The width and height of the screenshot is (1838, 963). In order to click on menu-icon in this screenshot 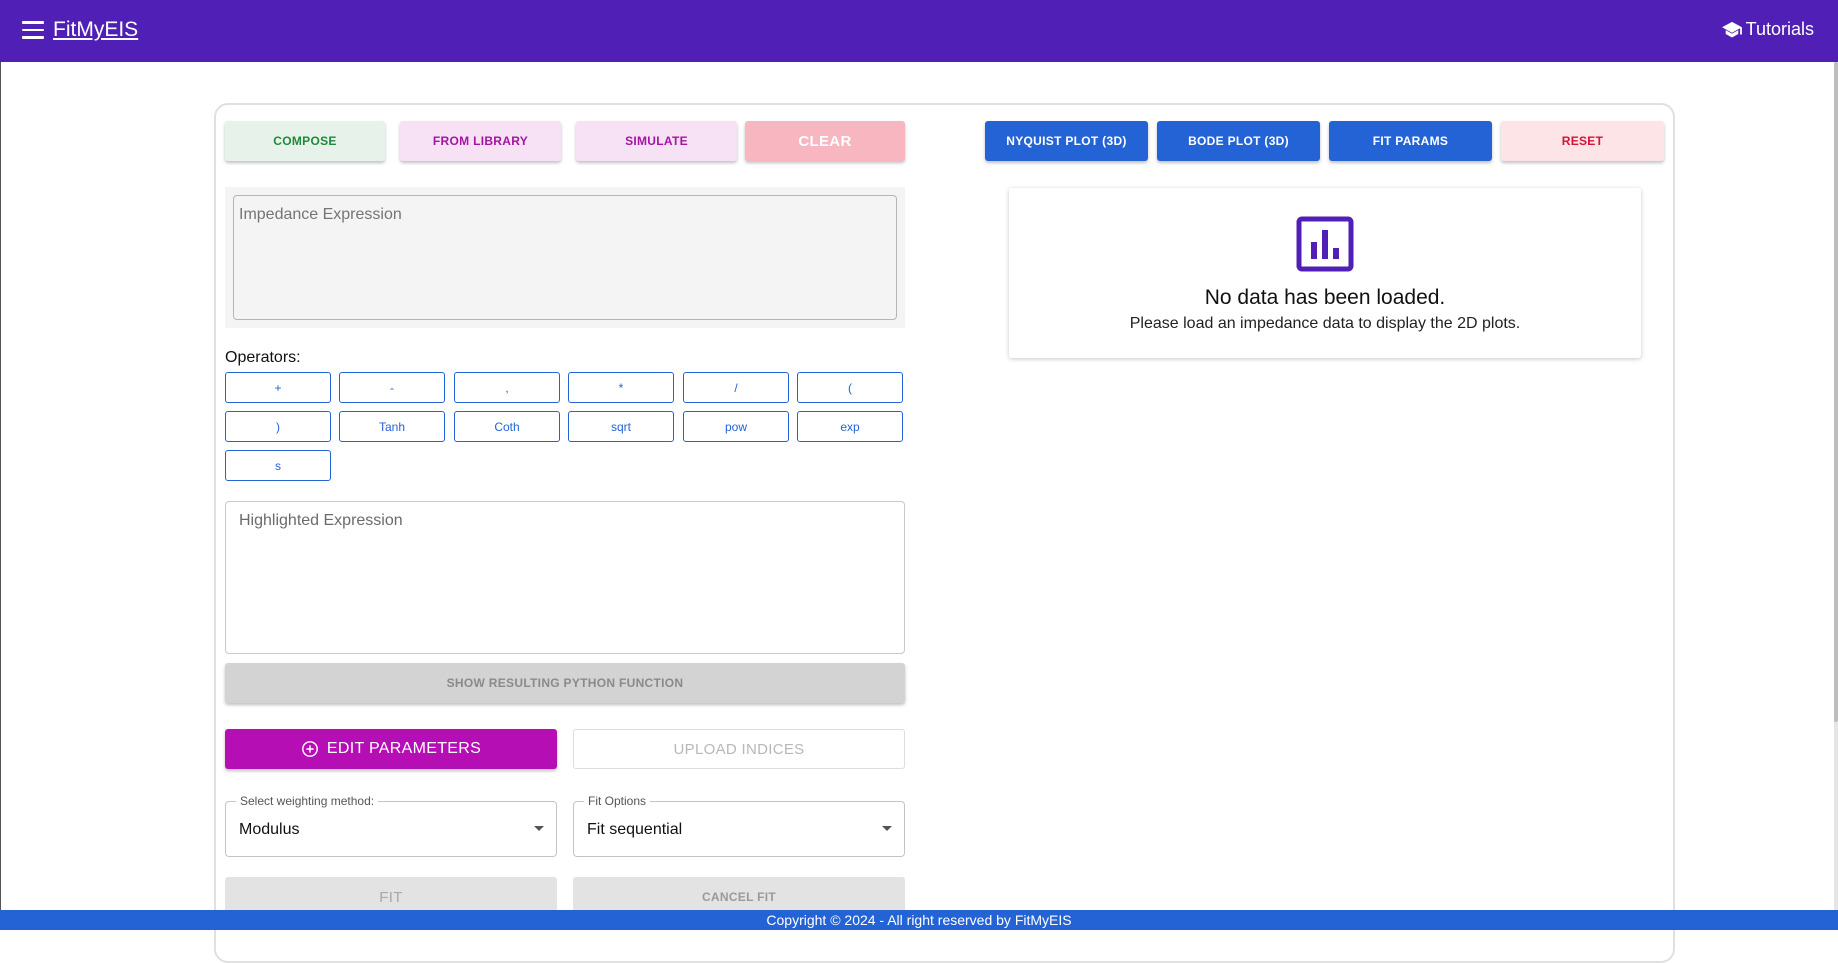, I will do `click(33, 30)`.